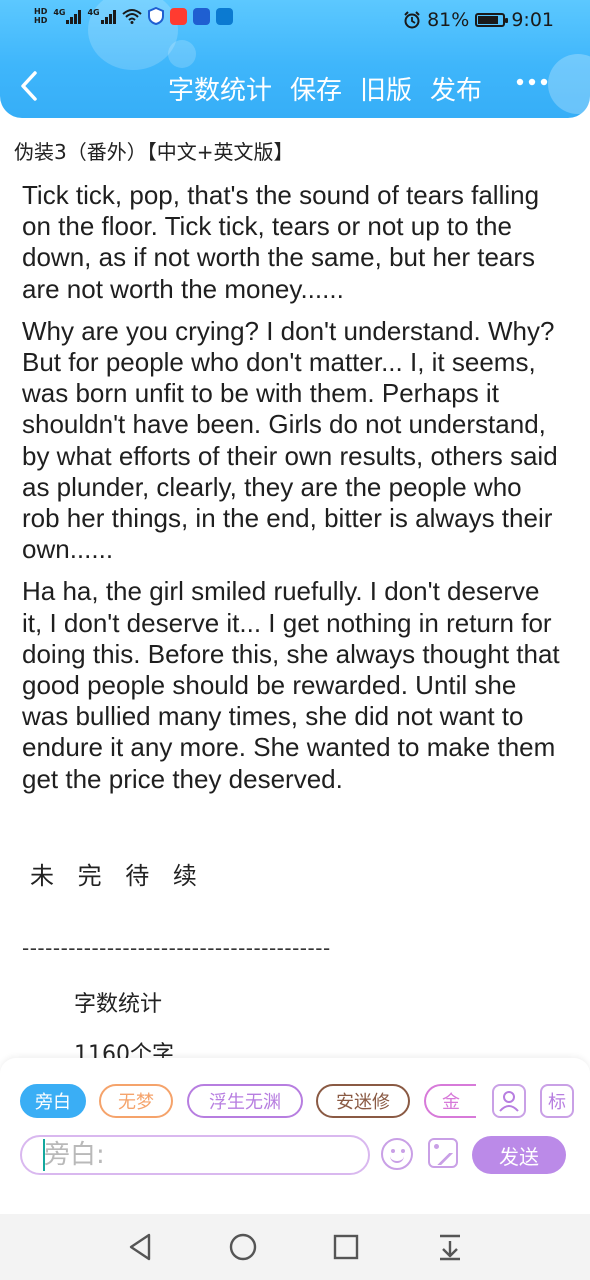 This screenshot has width=590, height=1280. What do you see at coordinates (44, 1155) in the screenshot?
I see `text-cursor` at bounding box center [44, 1155].